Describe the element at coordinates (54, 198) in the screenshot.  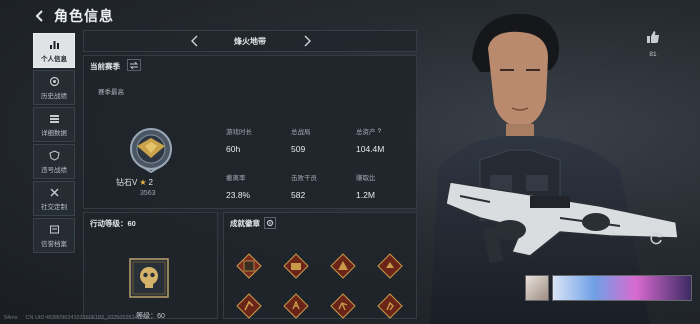
I see `nav-item-social: 社交定制` at that location.